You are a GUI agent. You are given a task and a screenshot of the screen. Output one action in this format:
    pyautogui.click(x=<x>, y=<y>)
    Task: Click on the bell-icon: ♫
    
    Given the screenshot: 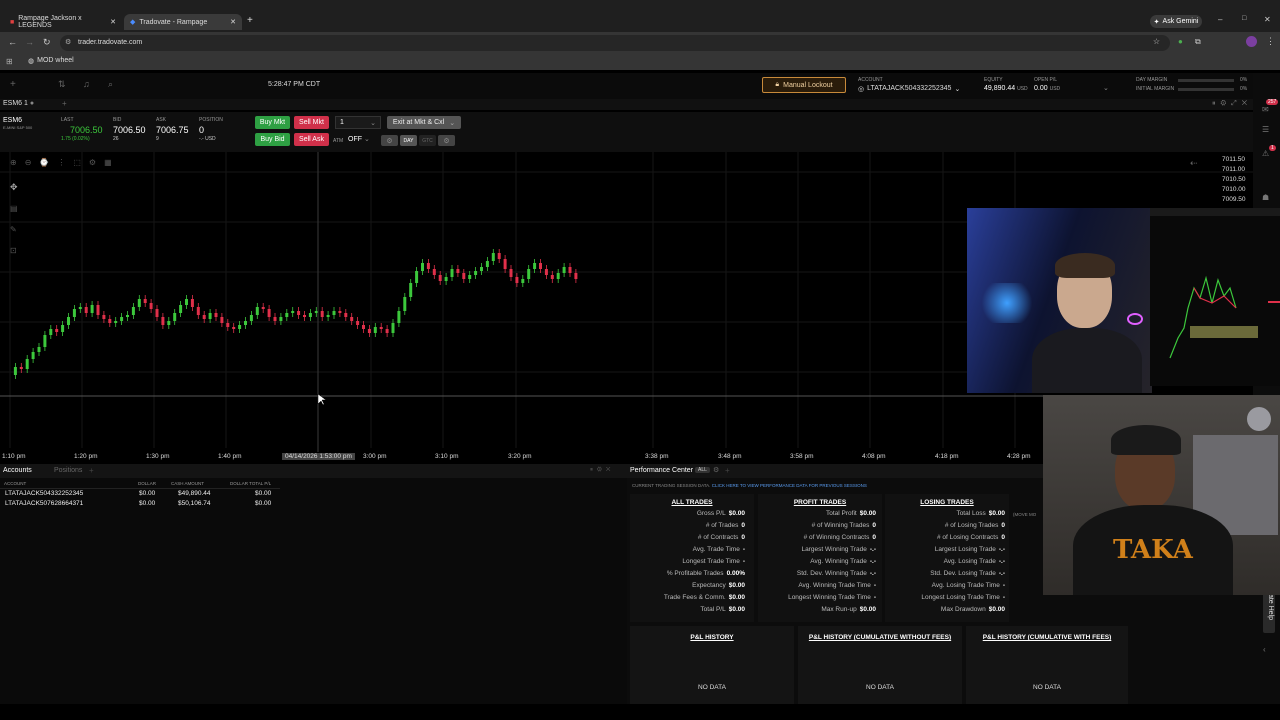 What is the action you would take?
    pyautogui.click(x=86, y=84)
    